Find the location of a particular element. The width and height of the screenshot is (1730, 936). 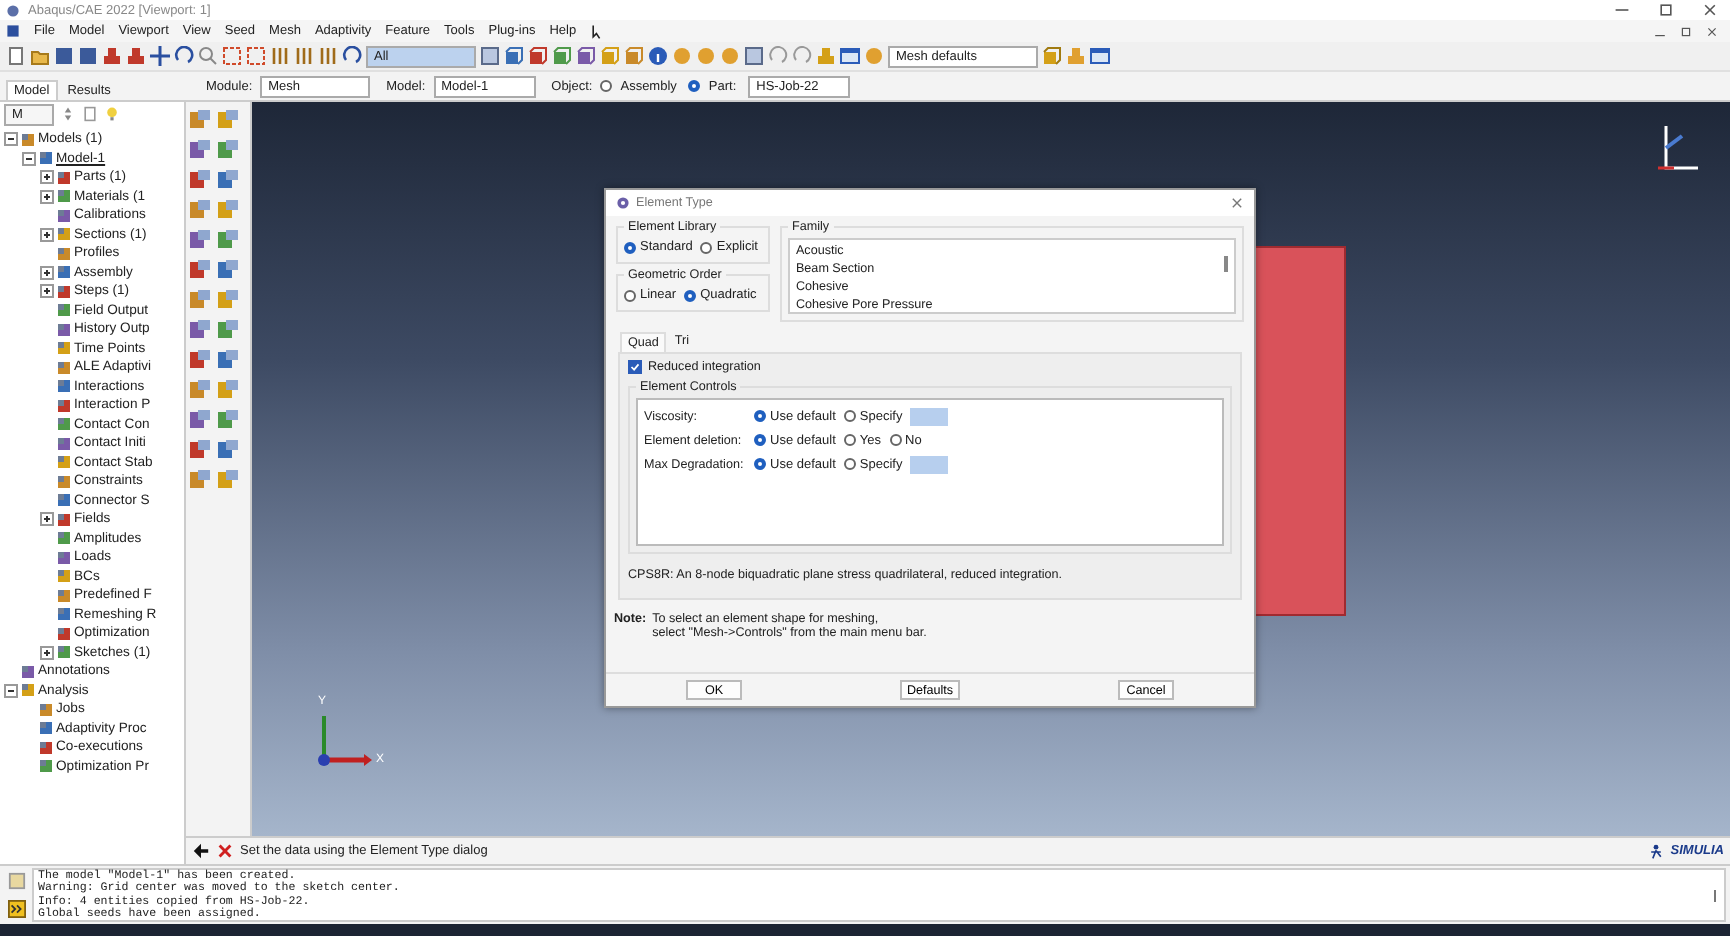

undo-icon is located at coordinates (778, 56).